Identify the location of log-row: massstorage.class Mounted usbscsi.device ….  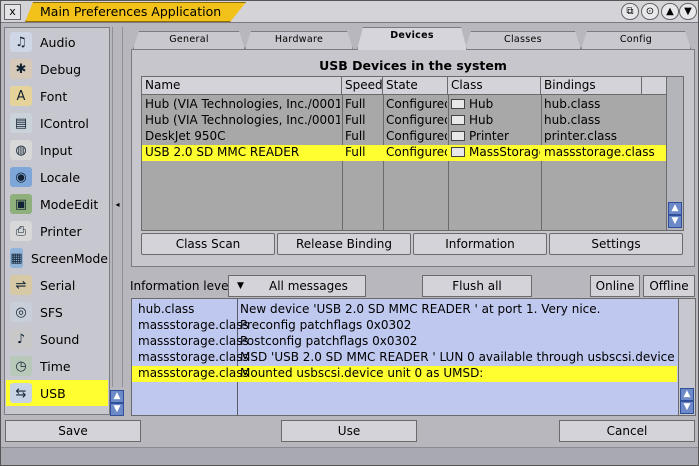
(404, 374).